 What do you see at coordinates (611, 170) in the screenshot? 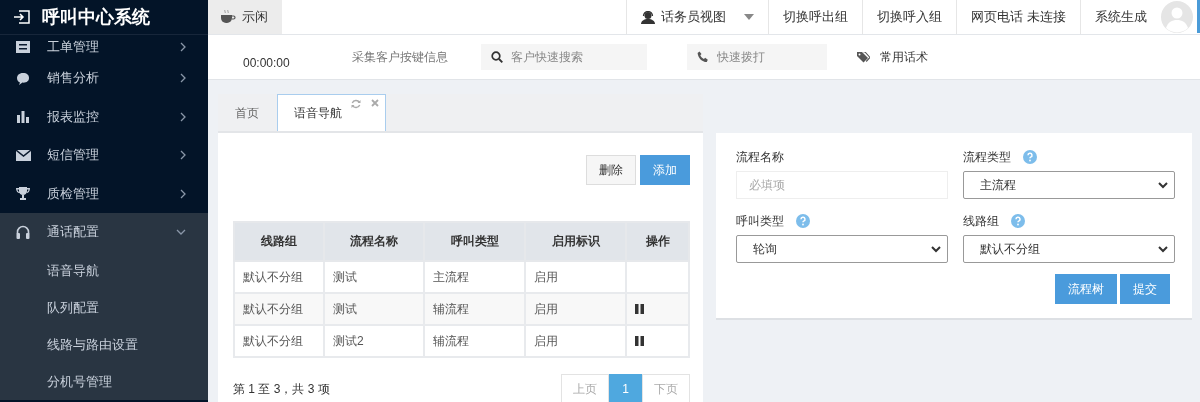
I see `delete-button: 删除` at bounding box center [611, 170].